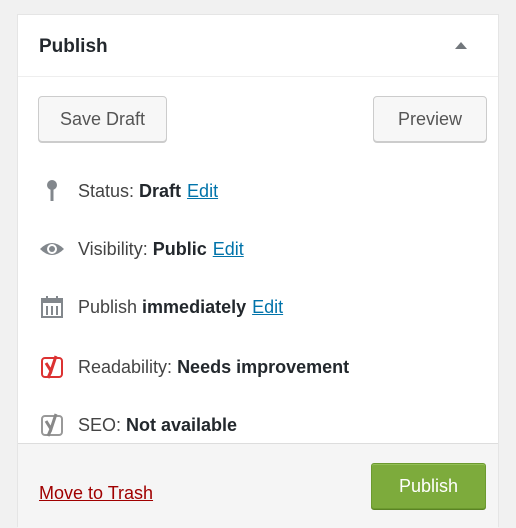  I want to click on readability-value: Needs improvement, so click(263, 366).